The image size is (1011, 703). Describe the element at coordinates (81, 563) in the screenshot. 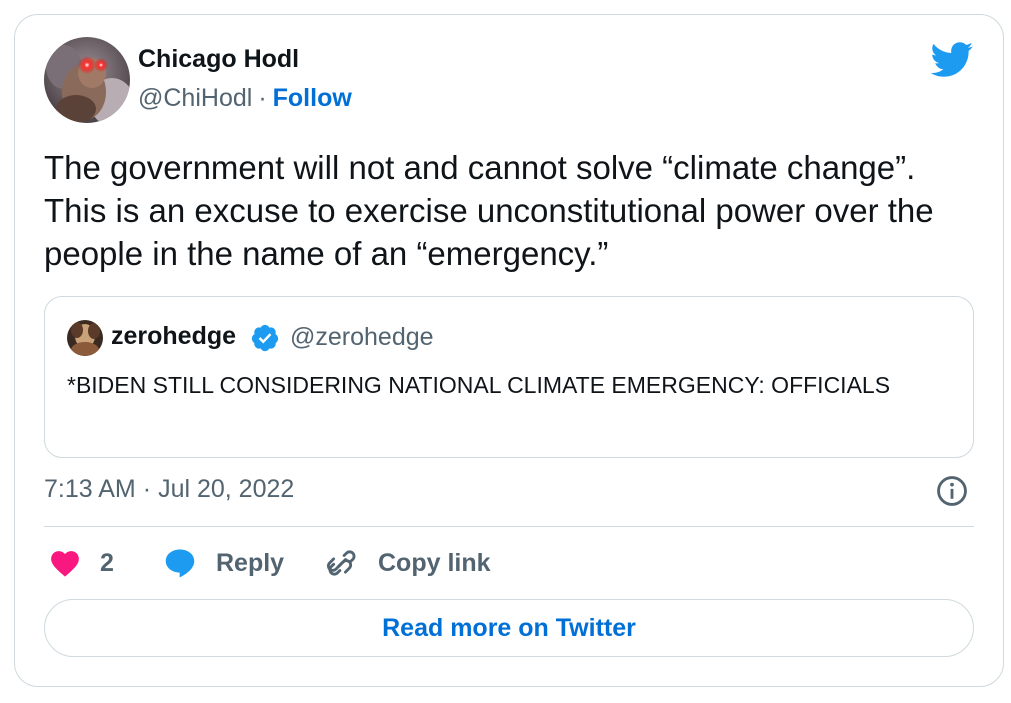

I see `like-button: 2` at that location.